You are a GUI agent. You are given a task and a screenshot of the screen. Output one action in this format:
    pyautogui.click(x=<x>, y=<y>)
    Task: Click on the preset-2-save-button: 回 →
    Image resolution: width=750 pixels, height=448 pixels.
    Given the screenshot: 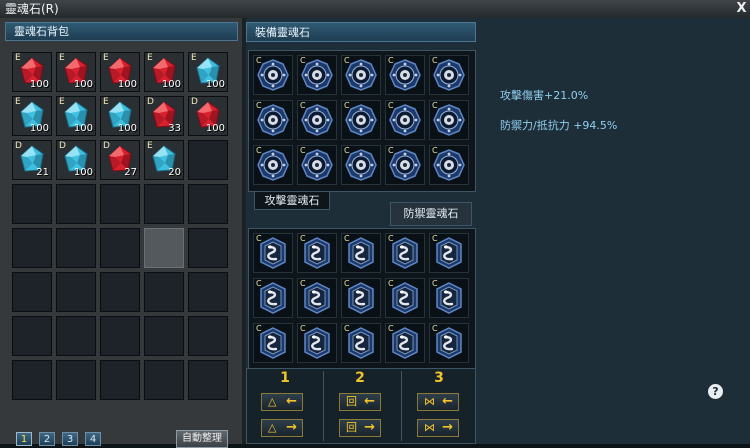 What is the action you would take?
    pyautogui.click(x=360, y=428)
    